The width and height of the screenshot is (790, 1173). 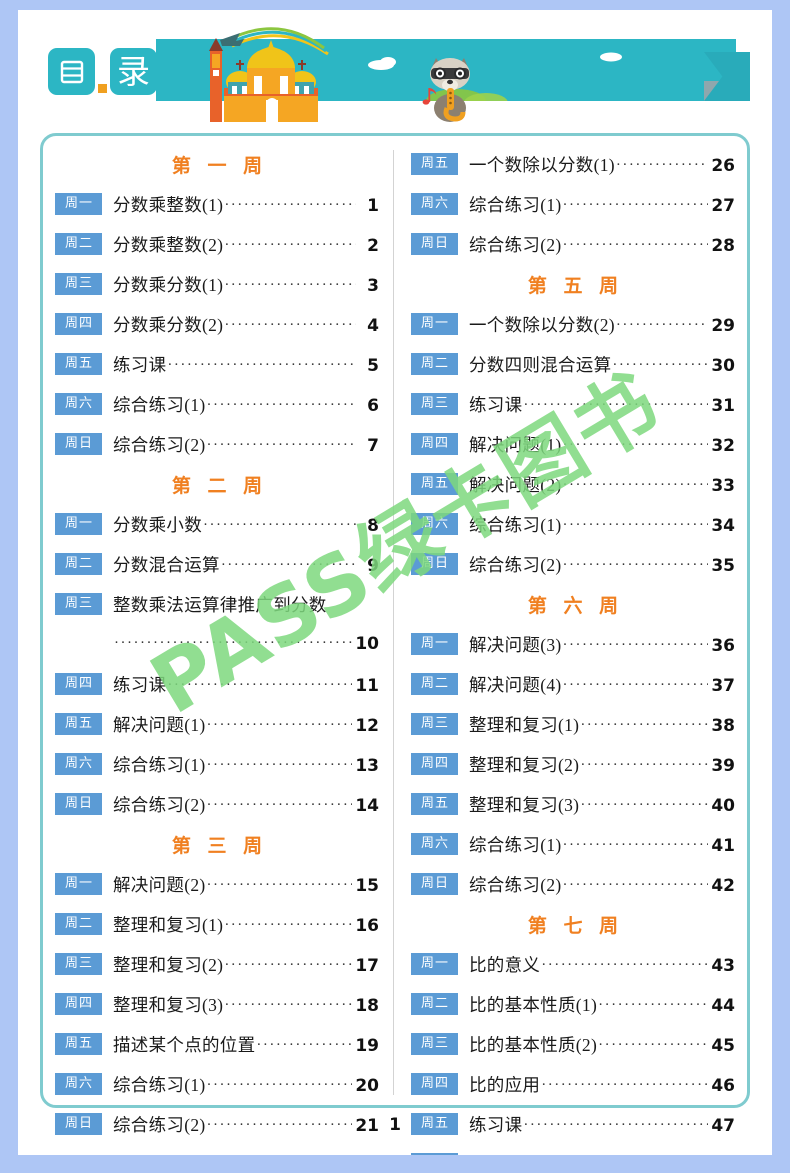 What do you see at coordinates (159, 444) in the screenshot?
I see `toc-entry-title: 综合练习(2)` at bounding box center [159, 444].